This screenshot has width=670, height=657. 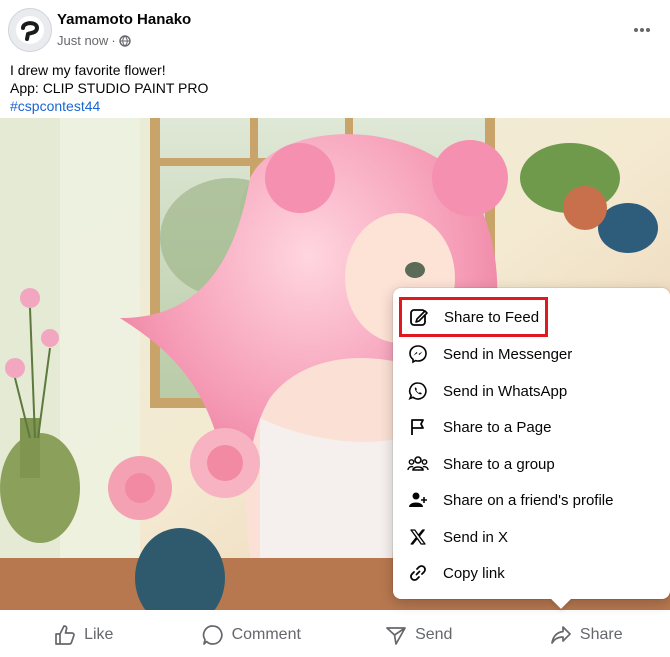 What do you see at coordinates (82, 40) in the screenshot?
I see `timestamp: Just now` at bounding box center [82, 40].